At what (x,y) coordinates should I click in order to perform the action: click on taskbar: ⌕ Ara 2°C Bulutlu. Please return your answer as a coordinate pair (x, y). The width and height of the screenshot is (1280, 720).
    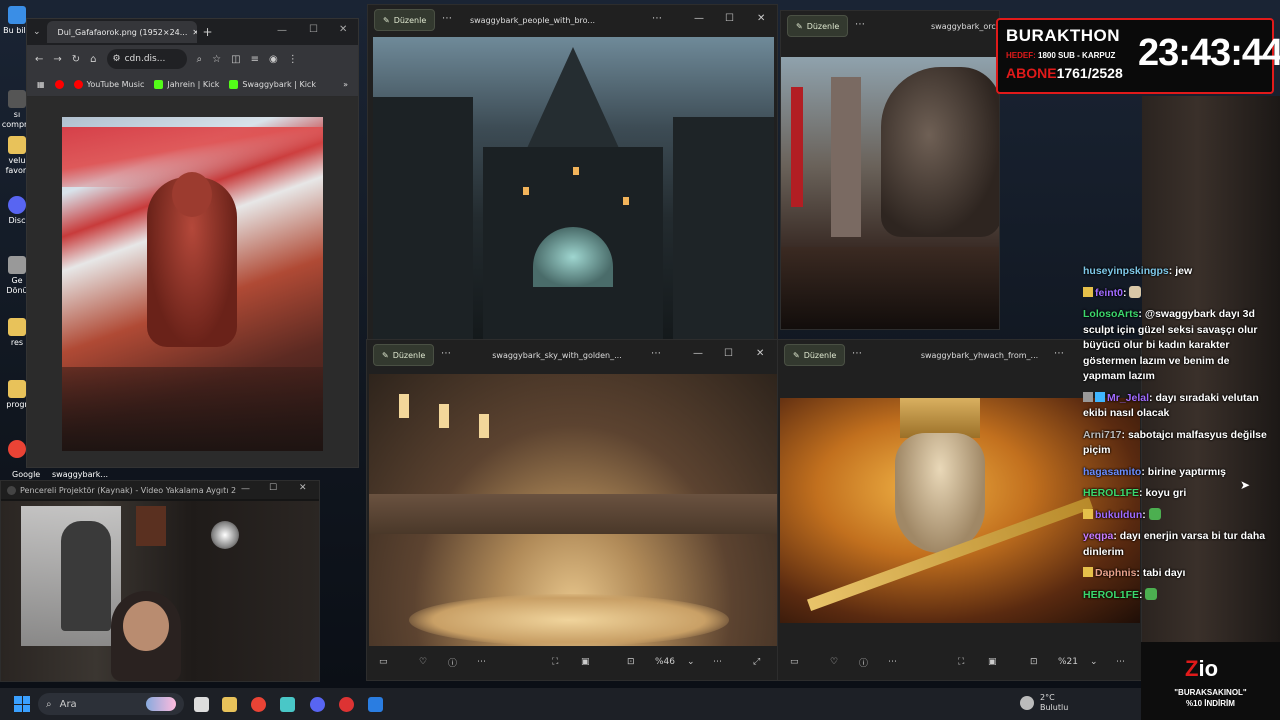
    Looking at the image, I should click on (640, 704).